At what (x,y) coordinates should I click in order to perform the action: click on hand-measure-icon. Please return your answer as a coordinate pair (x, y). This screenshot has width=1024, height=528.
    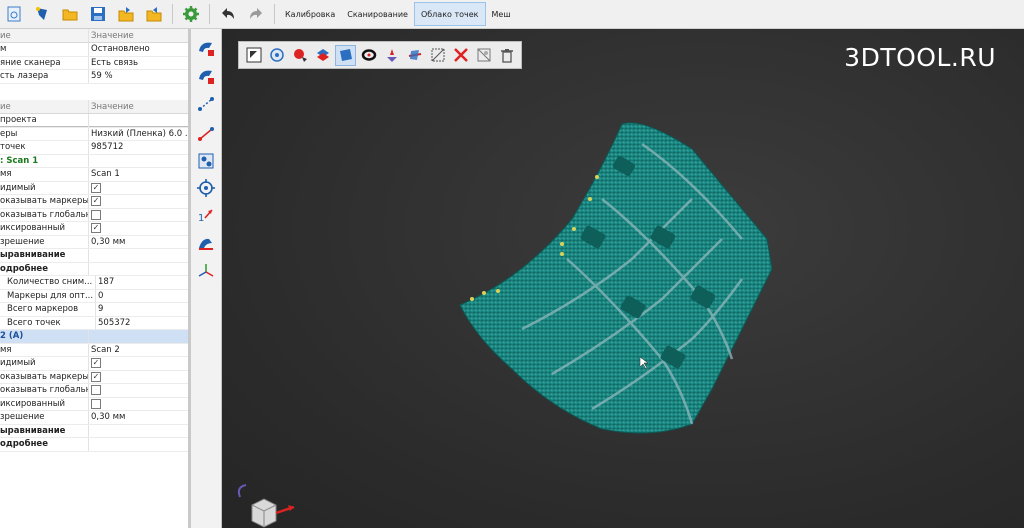
    Looking at the image, I should click on (206, 243).